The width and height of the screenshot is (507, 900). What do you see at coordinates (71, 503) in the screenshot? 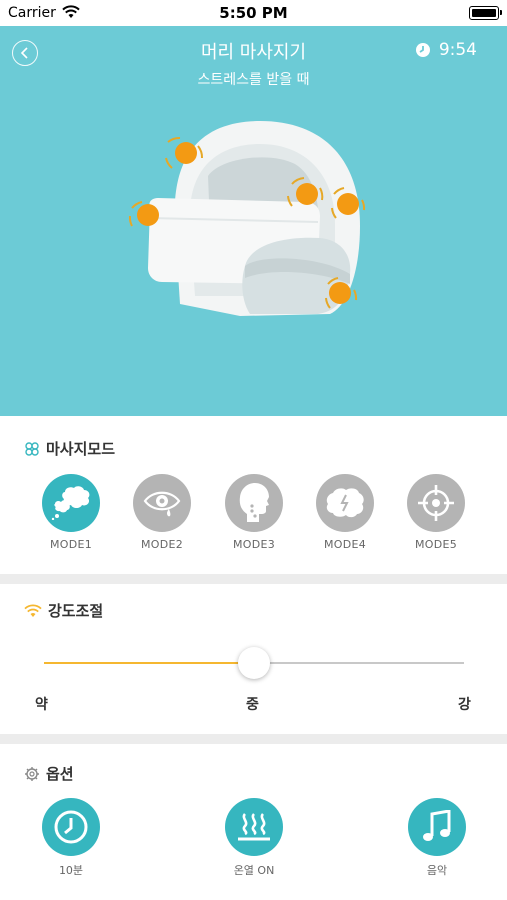
I see `speech-bubbles-icon` at bounding box center [71, 503].